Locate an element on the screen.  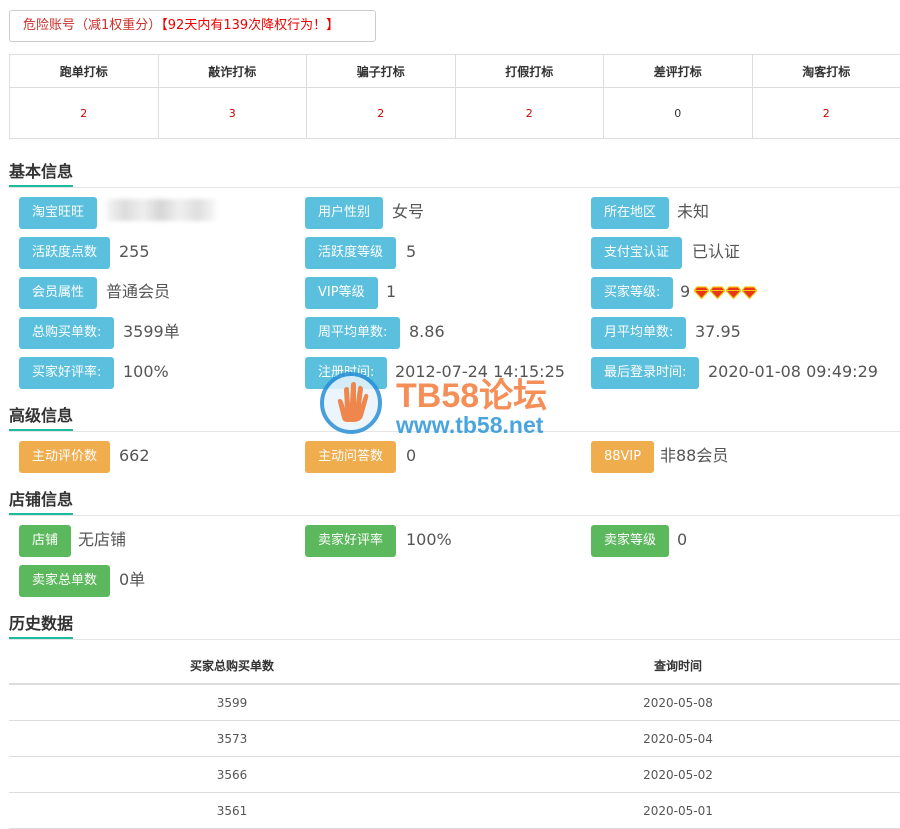
flag-header: 跑单打标 is located at coordinates (84, 71).